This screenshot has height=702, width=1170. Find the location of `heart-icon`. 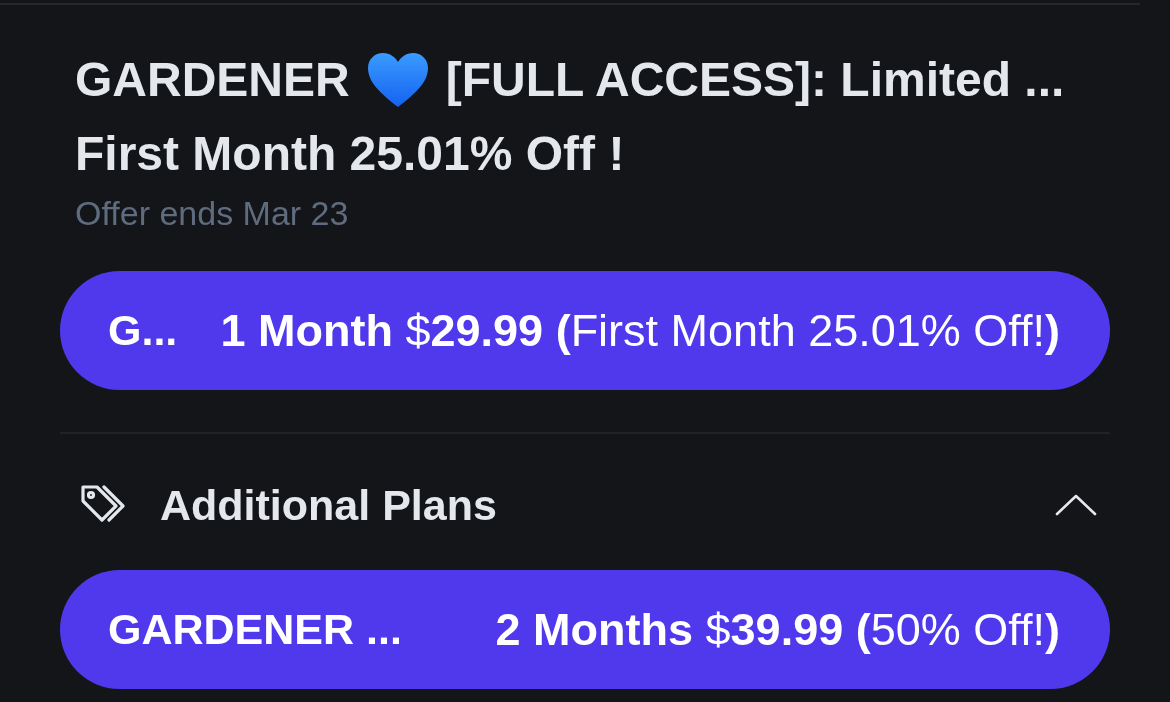

heart-icon is located at coordinates (397, 80).